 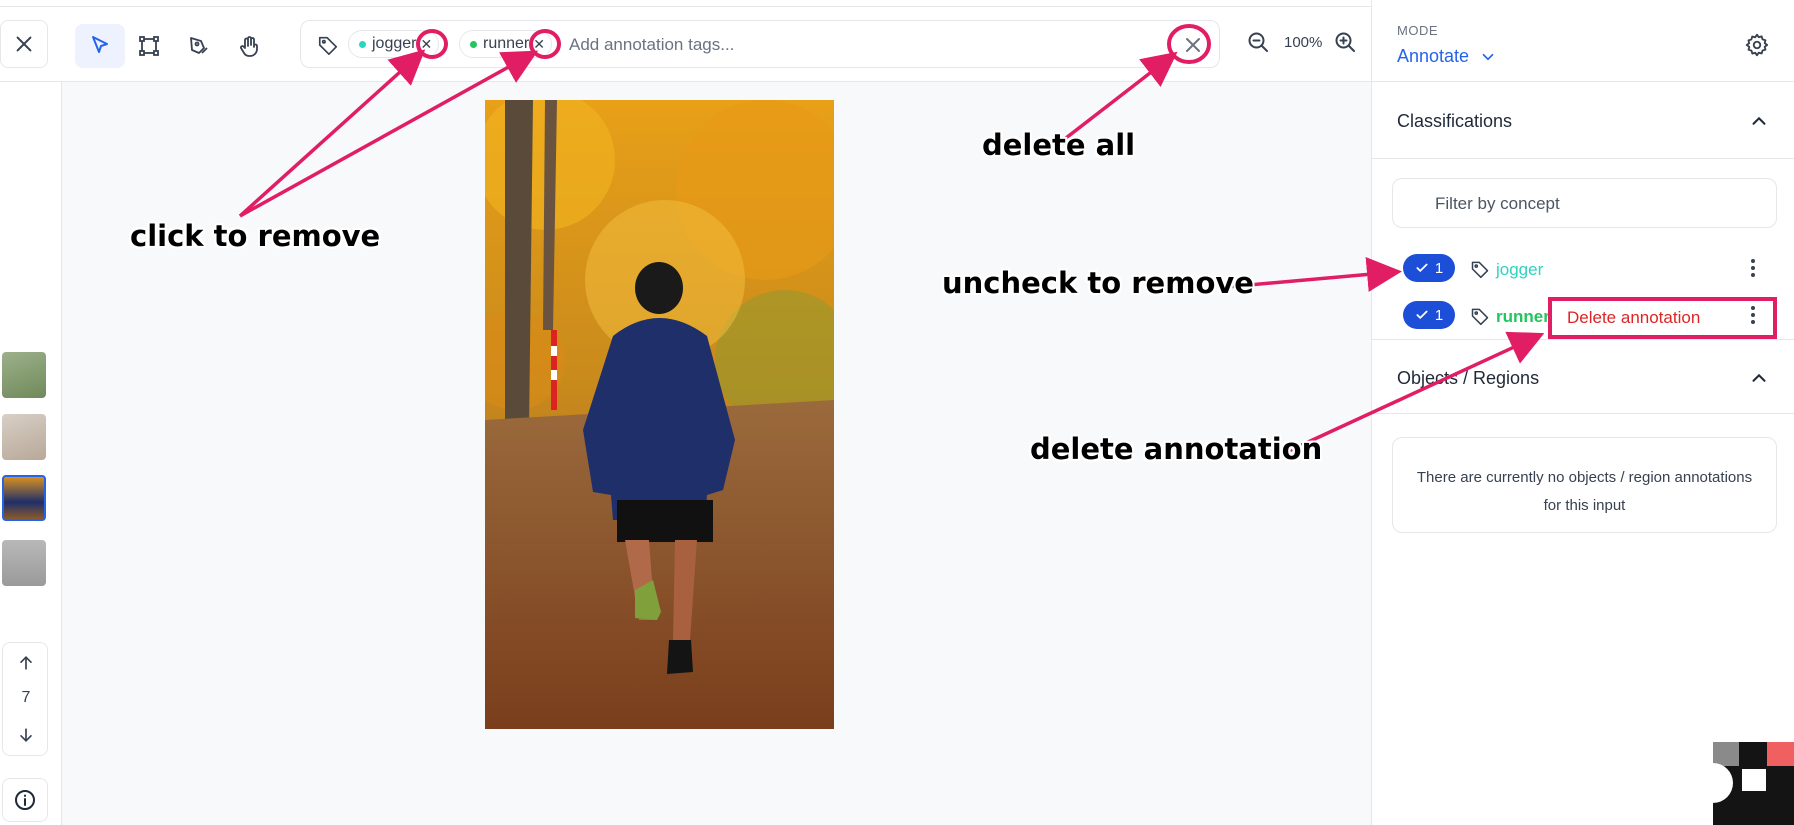 What do you see at coordinates (26, 663) in the screenshot?
I see `arrow-up-icon` at bounding box center [26, 663].